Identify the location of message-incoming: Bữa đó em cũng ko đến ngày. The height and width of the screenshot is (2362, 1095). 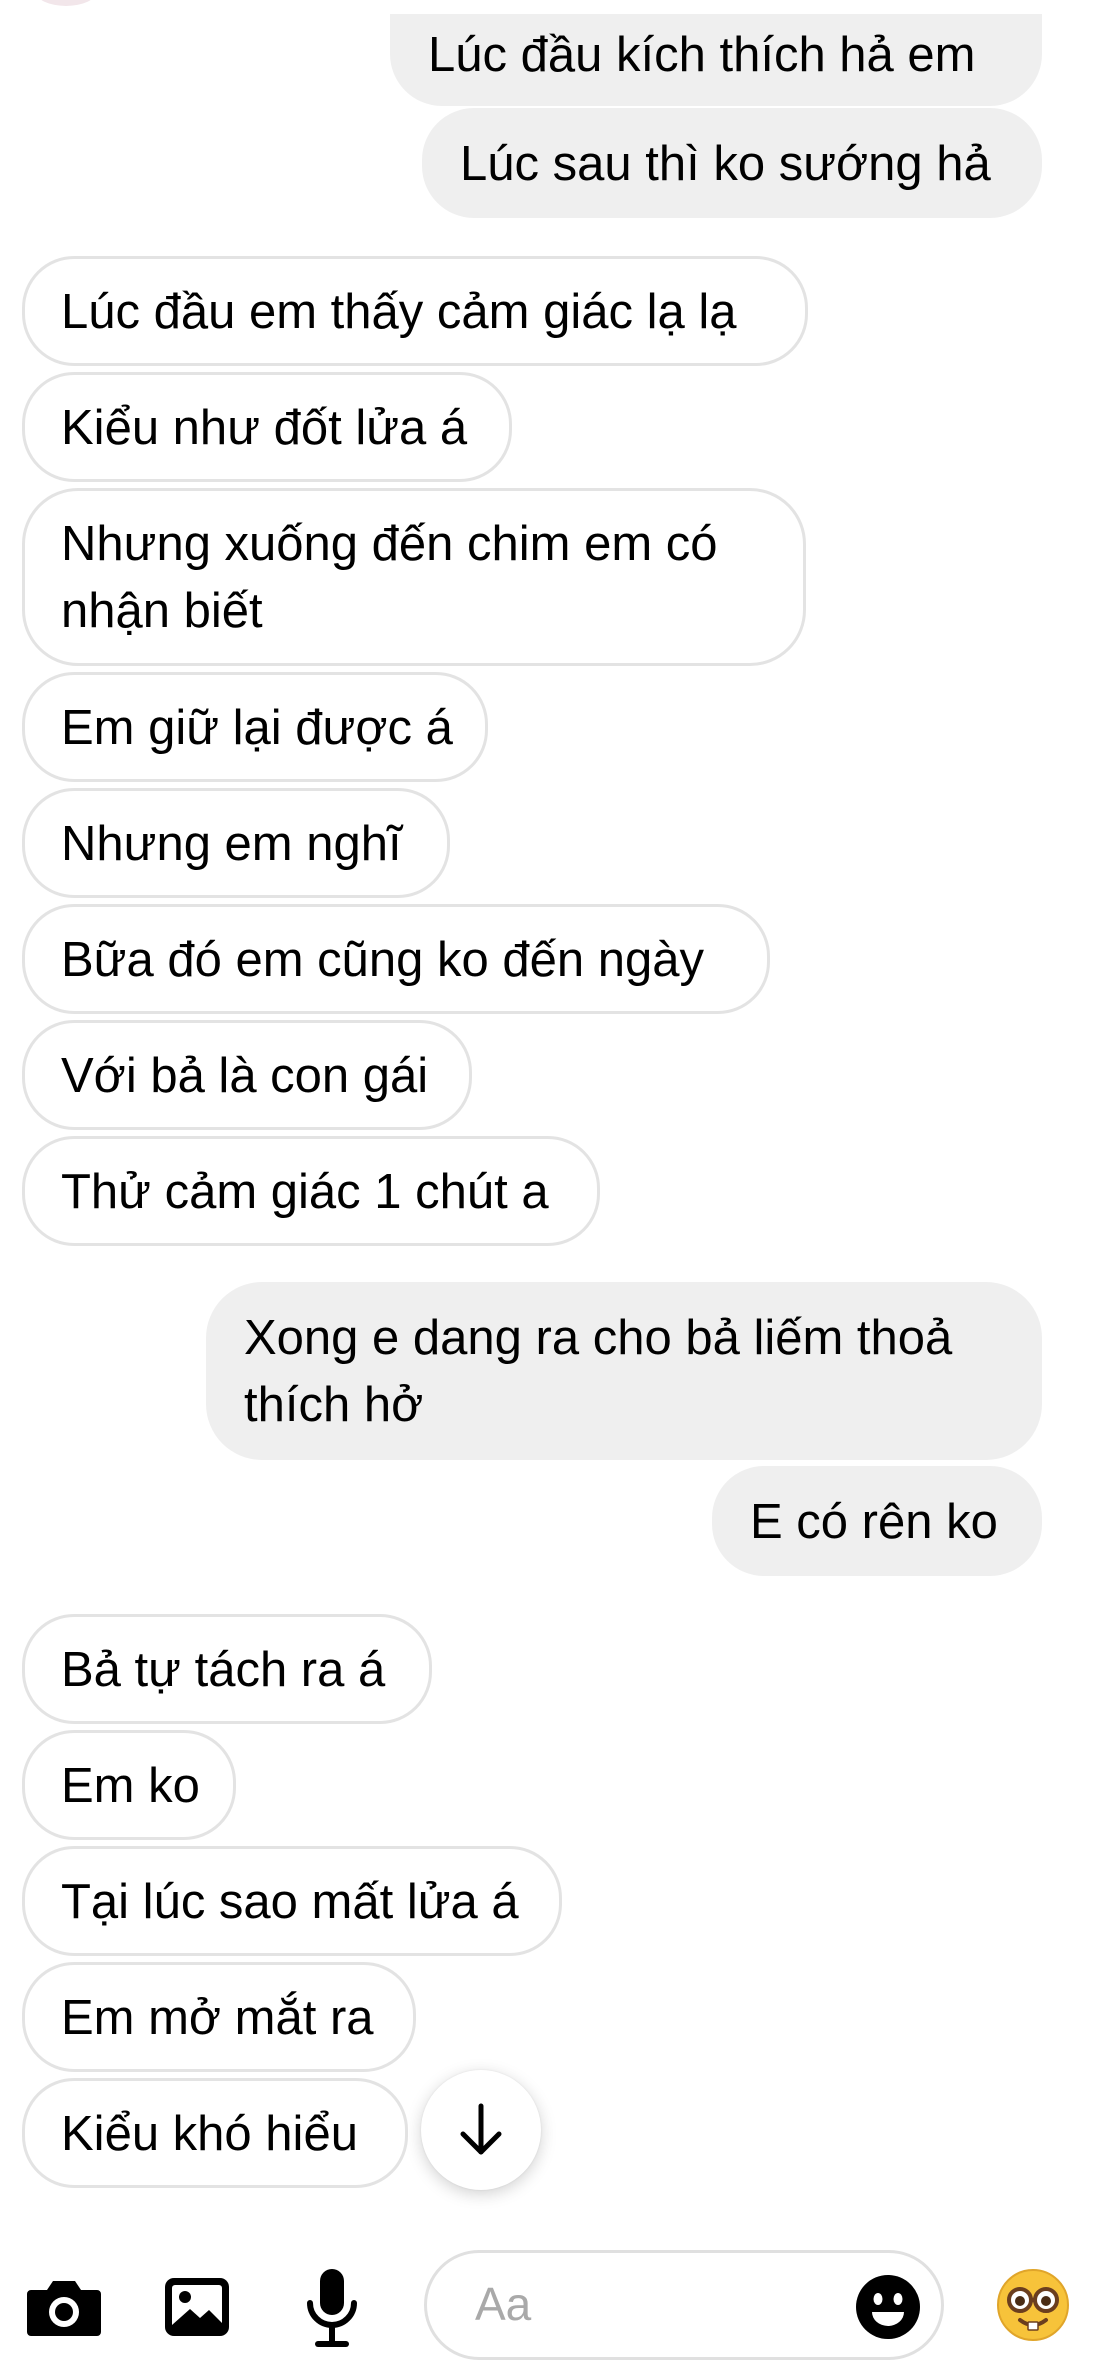
(396, 959).